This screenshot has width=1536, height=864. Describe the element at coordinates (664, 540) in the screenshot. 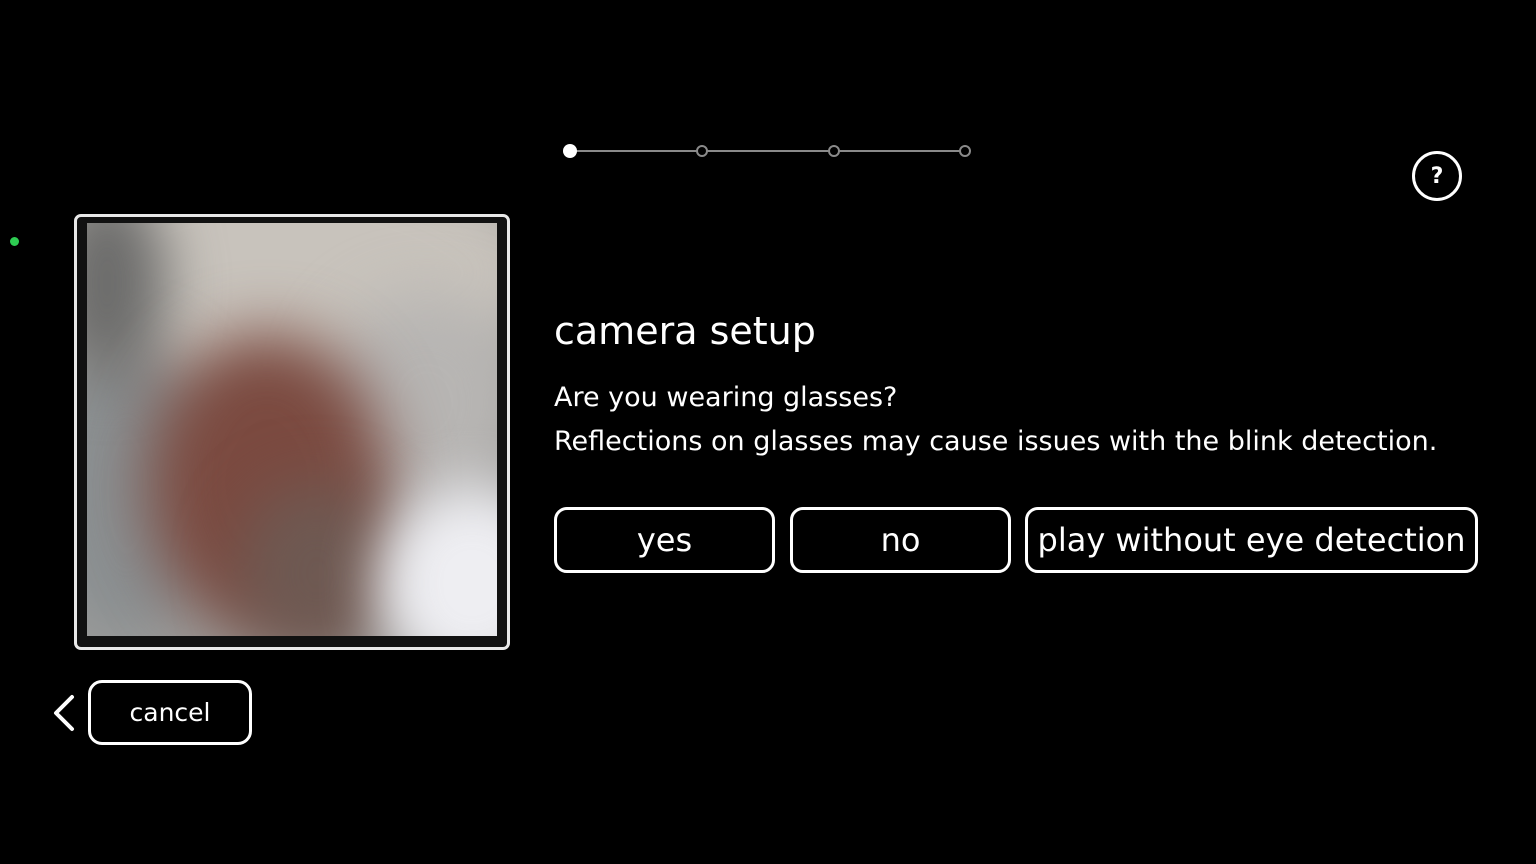

I see `yes-button: yes` at that location.